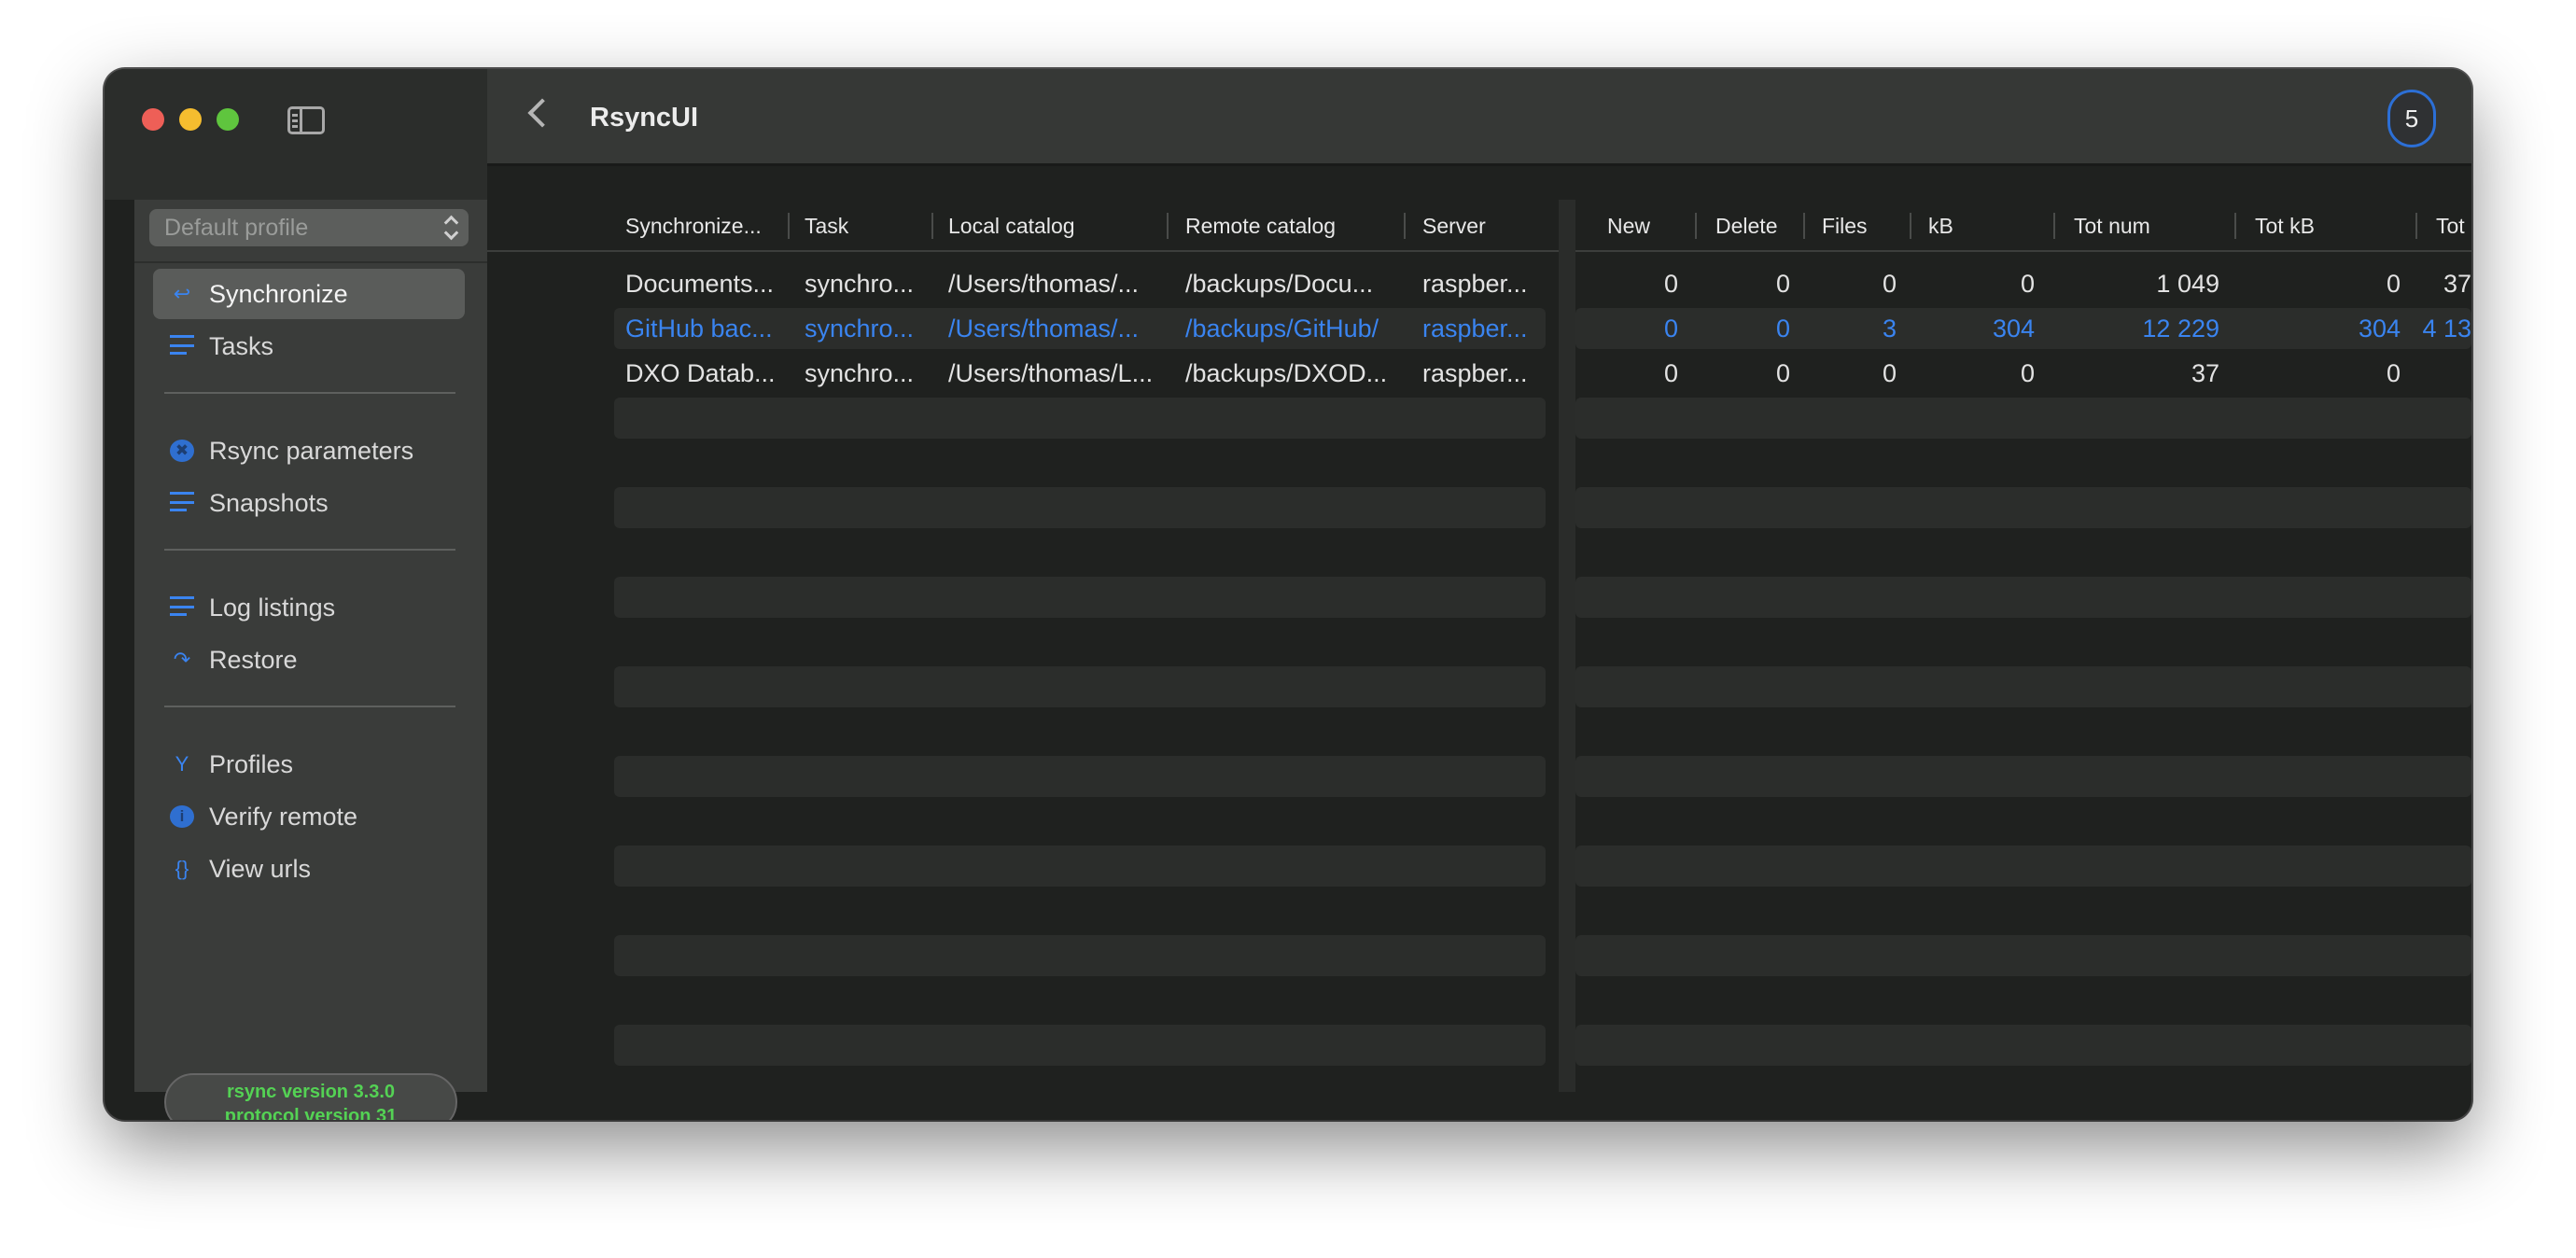 The height and width of the screenshot is (1258, 2576). Describe the element at coordinates (241, 346) in the screenshot. I see `sidebar-item-label: Tasks` at that location.